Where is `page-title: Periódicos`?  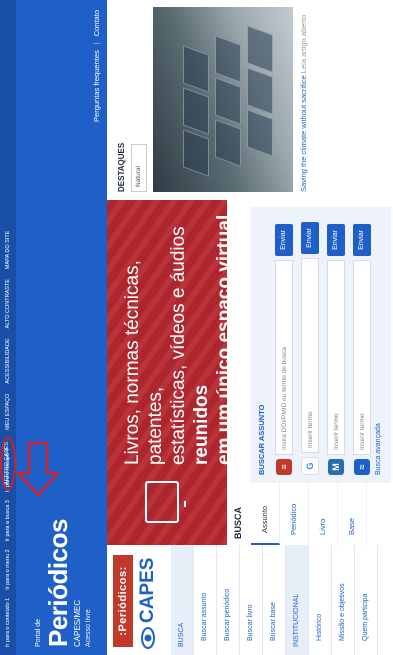
page-title: Periódicos is located at coordinates (58, 583).